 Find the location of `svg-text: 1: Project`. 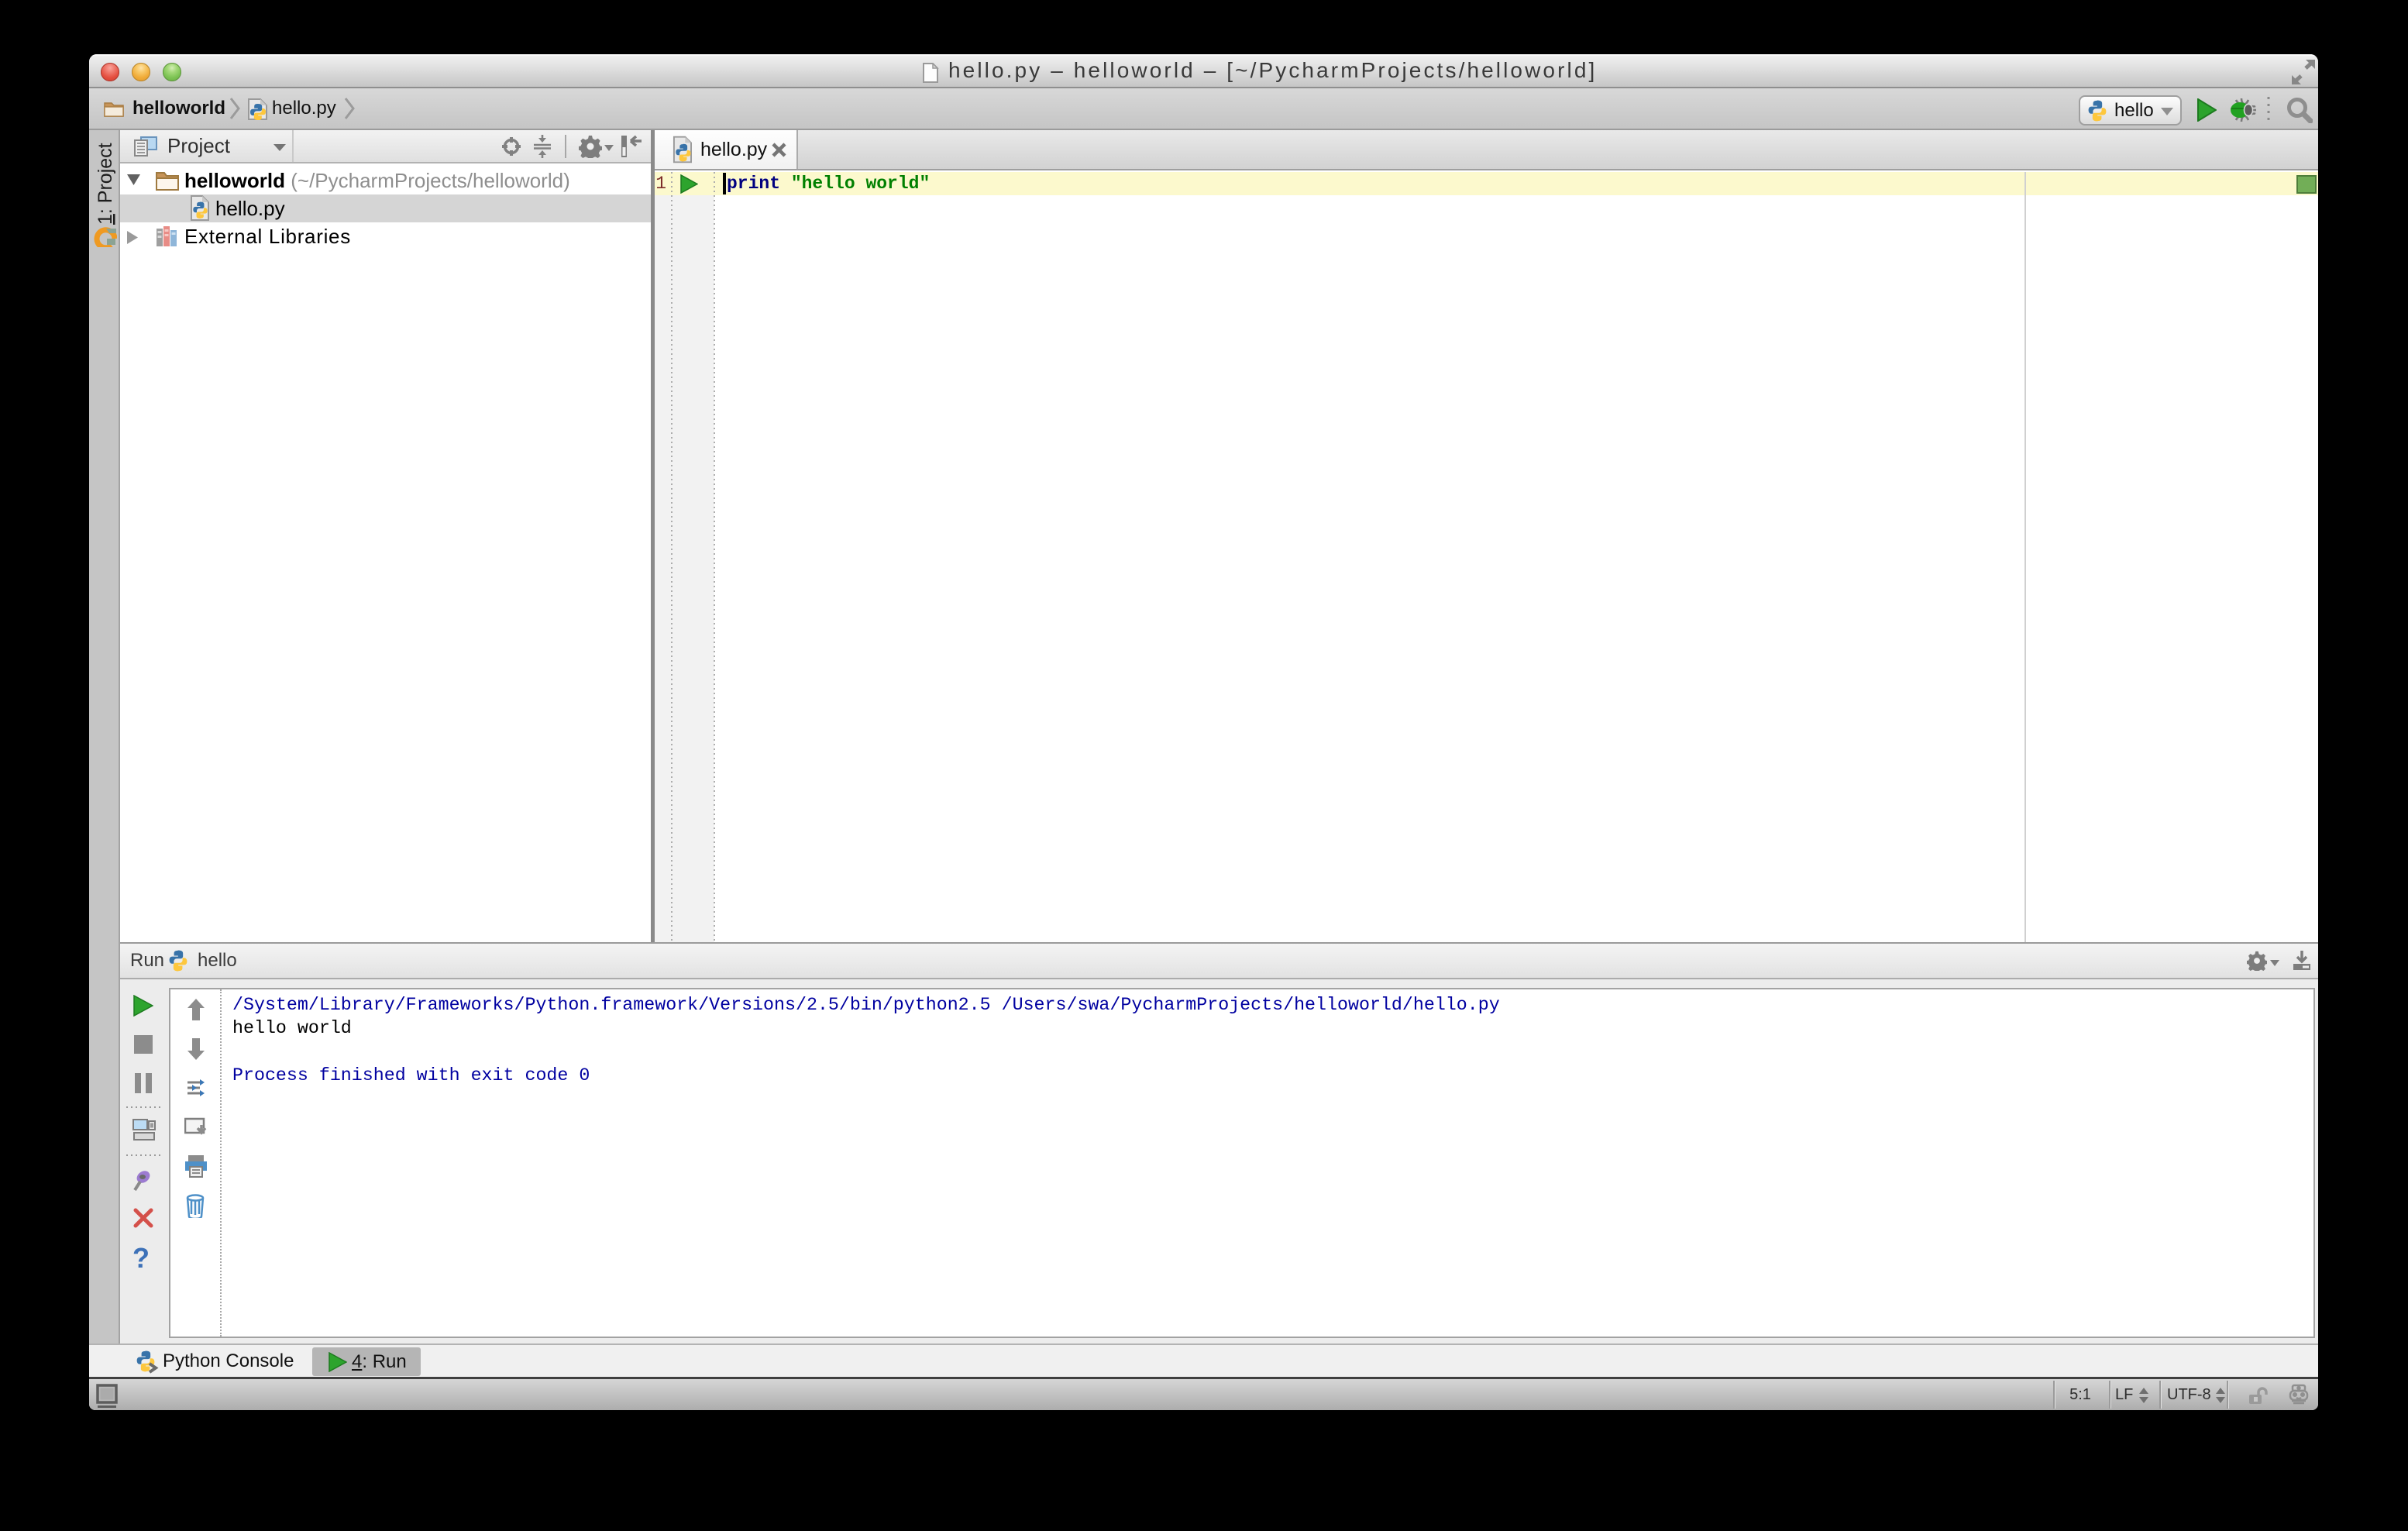

svg-text: 1: Project is located at coordinates (106, 184).